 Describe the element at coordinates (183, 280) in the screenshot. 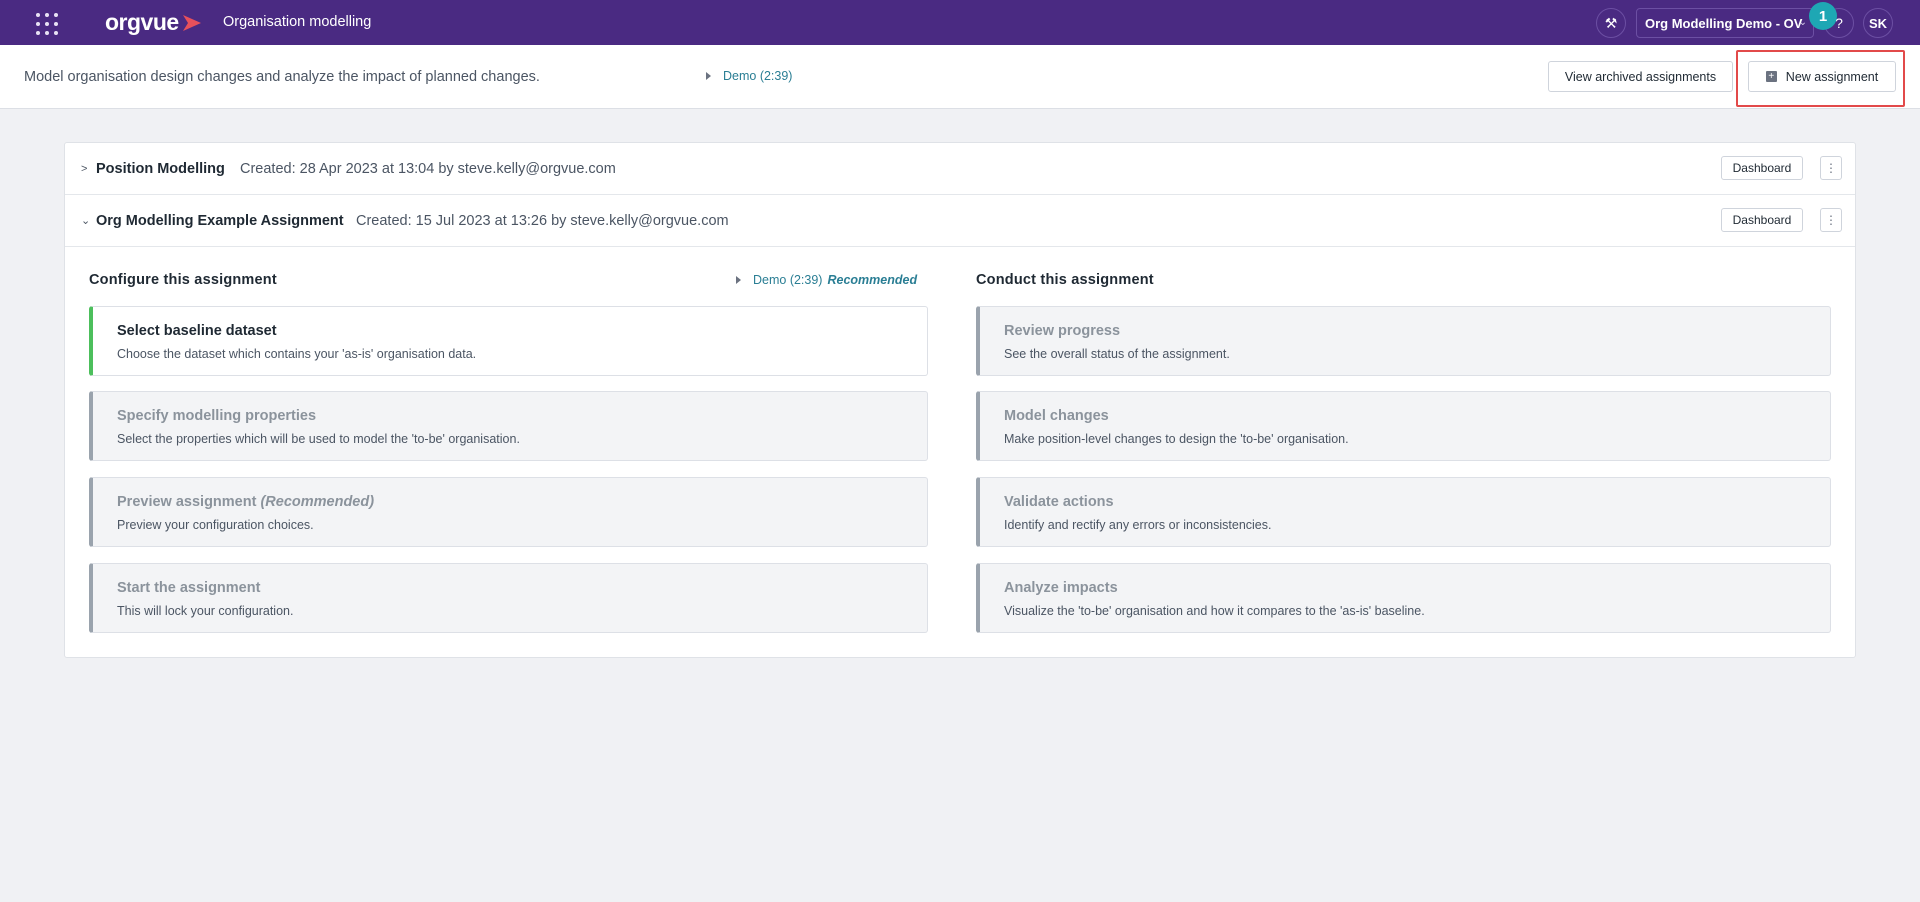

I see `configure-section-title: Configure this assignment` at that location.